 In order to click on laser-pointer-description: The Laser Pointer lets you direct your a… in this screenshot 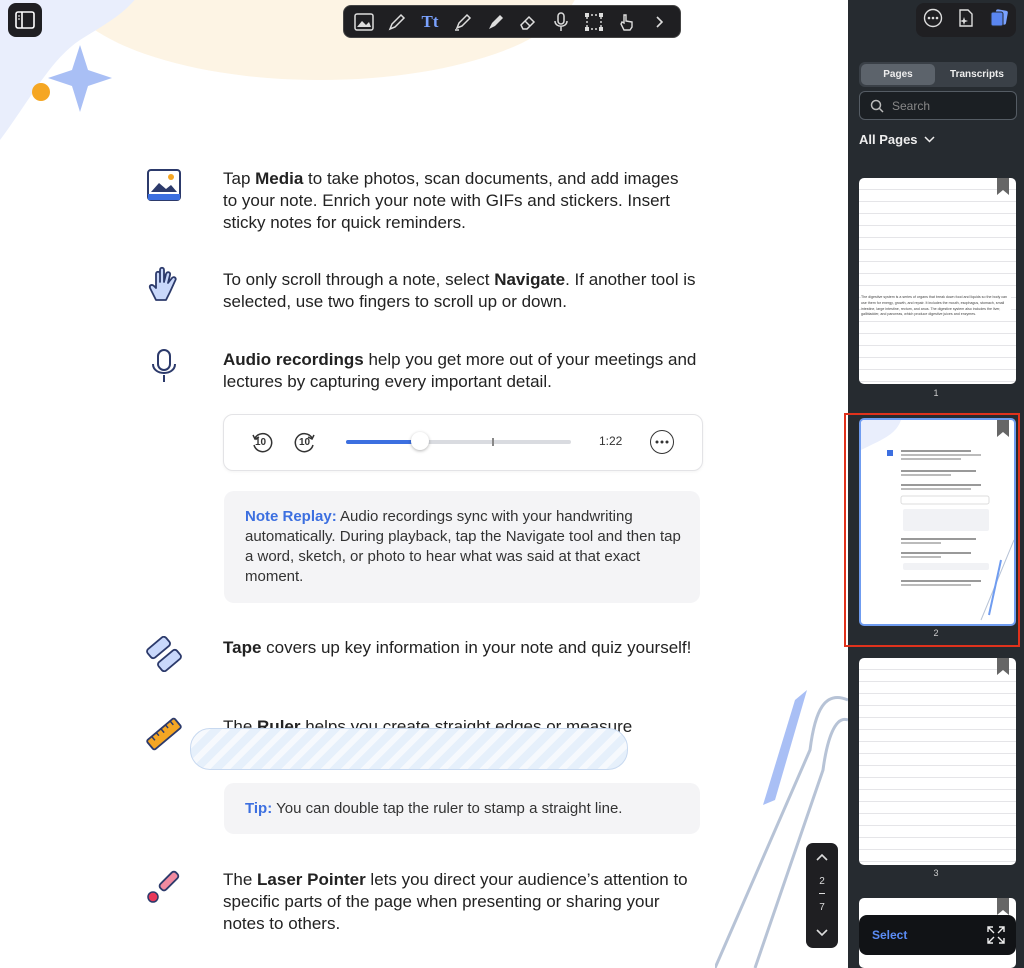, I will do `click(455, 901)`.